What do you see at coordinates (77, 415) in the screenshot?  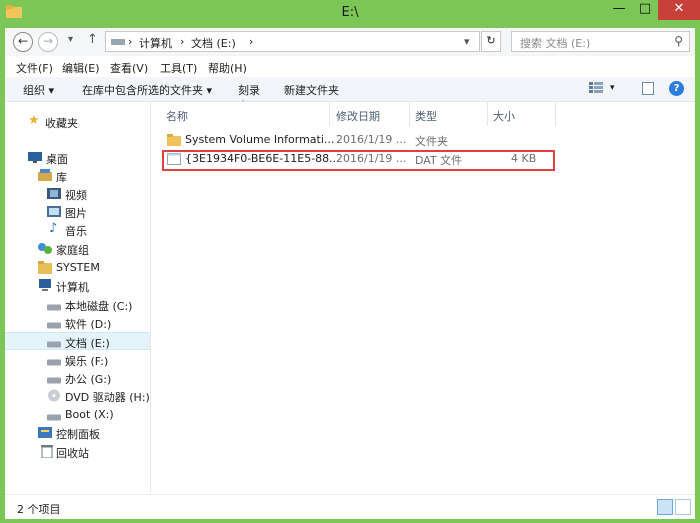 I see `nav-drive-x: Boot (X:)` at bounding box center [77, 415].